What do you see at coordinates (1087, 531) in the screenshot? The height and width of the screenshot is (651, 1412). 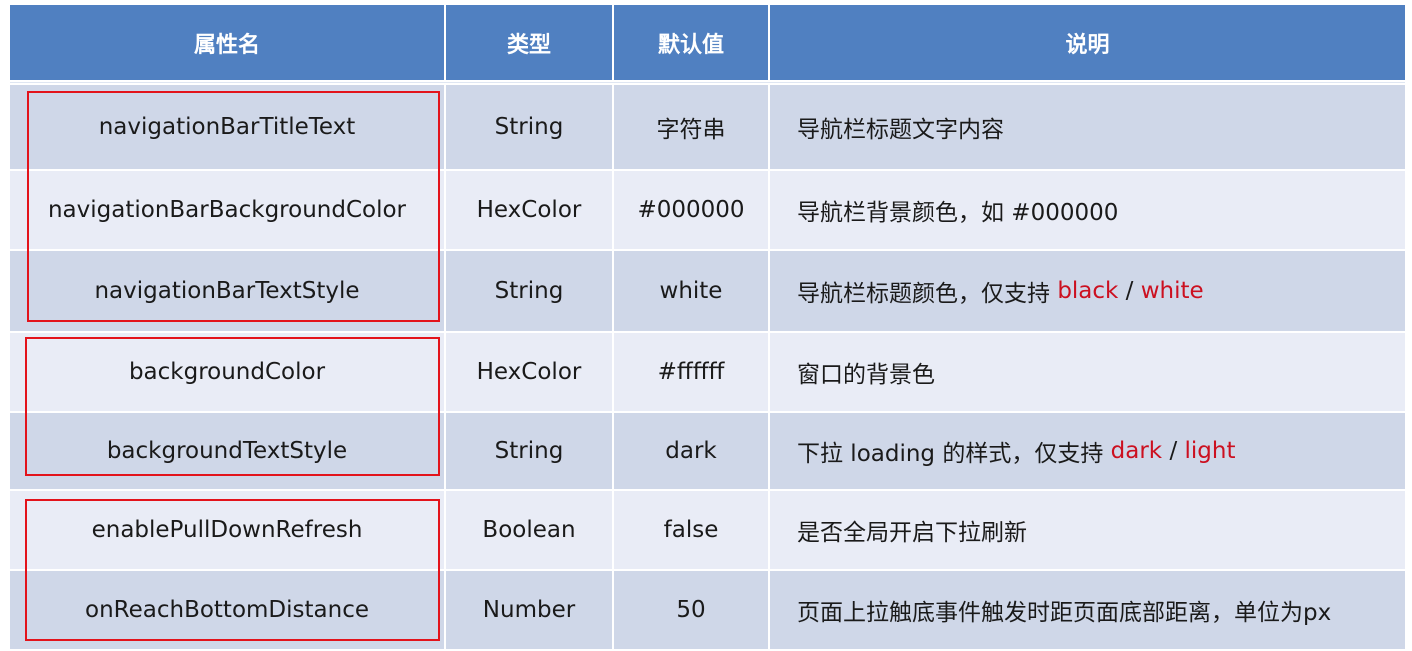 I see `description-cell: 是否全局开启下拉刷新` at bounding box center [1087, 531].